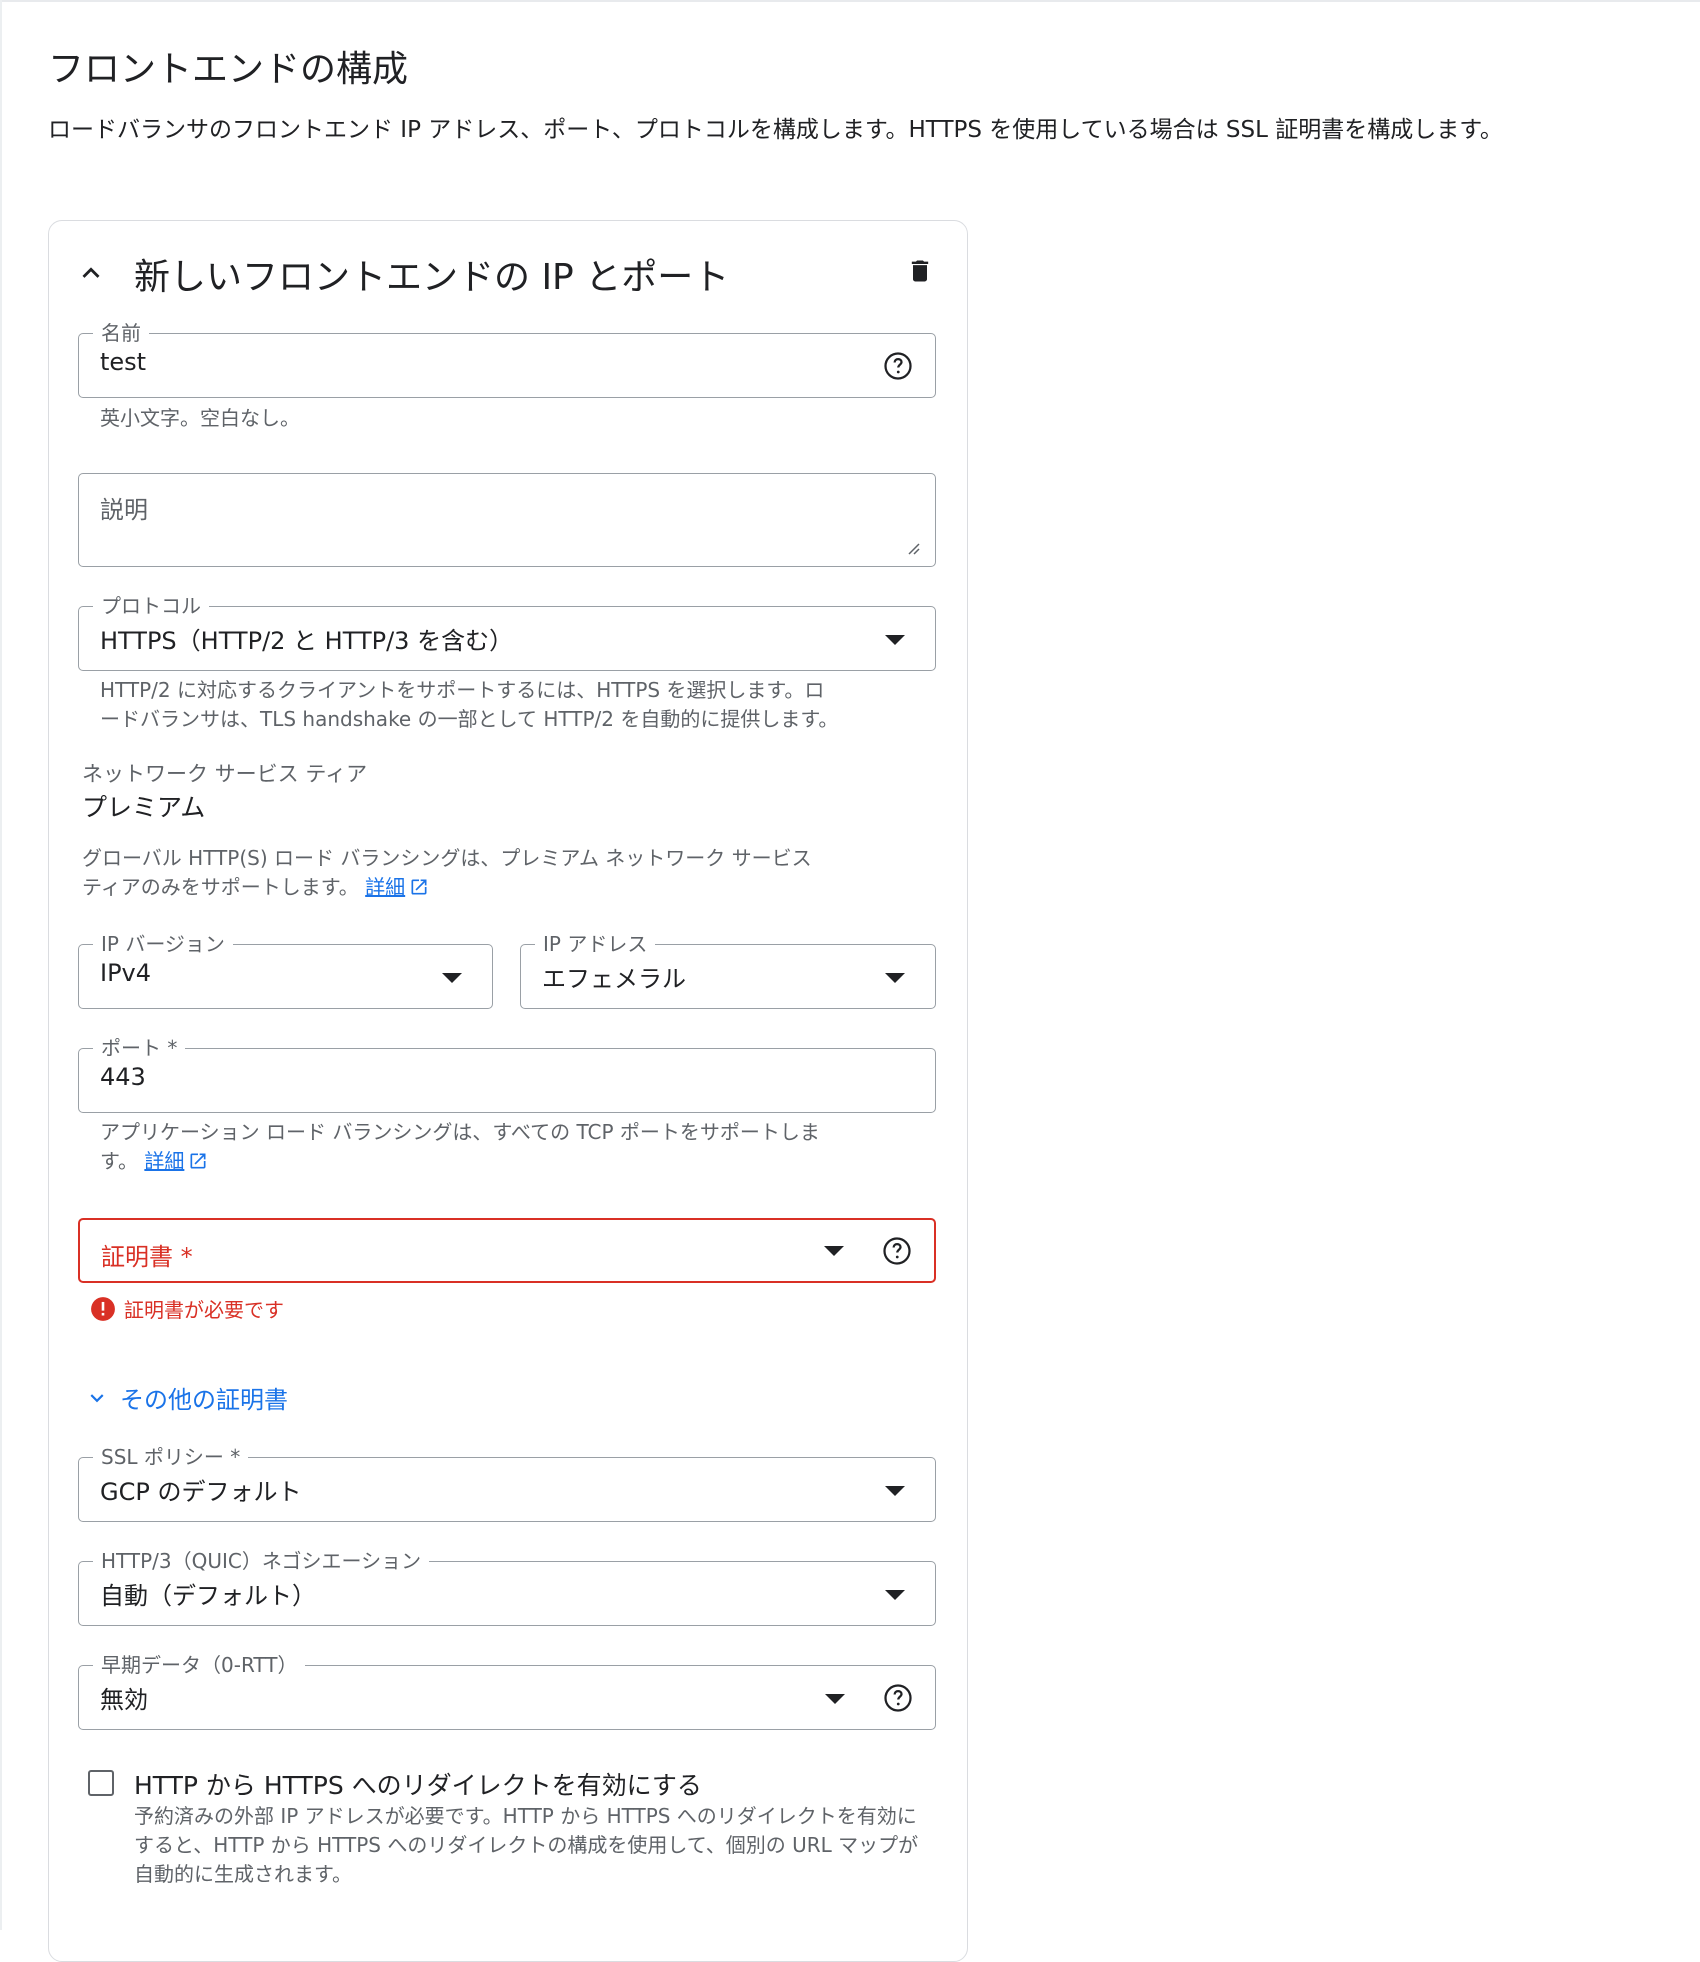 The width and height of the screenshot is (1700, 1962). What do you see at coordinates (614, 979) in the screenshot?
I see `ip-address-value: エフェメラル` at bounding box center [614, 979].